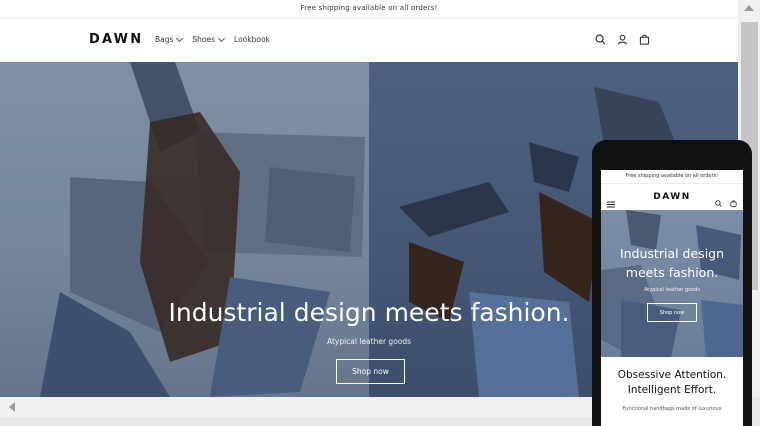 This screenshot has width=760, height=426. I want to click on site-header: DAWN Bags Shoes Lookbook, so click(369, 40).